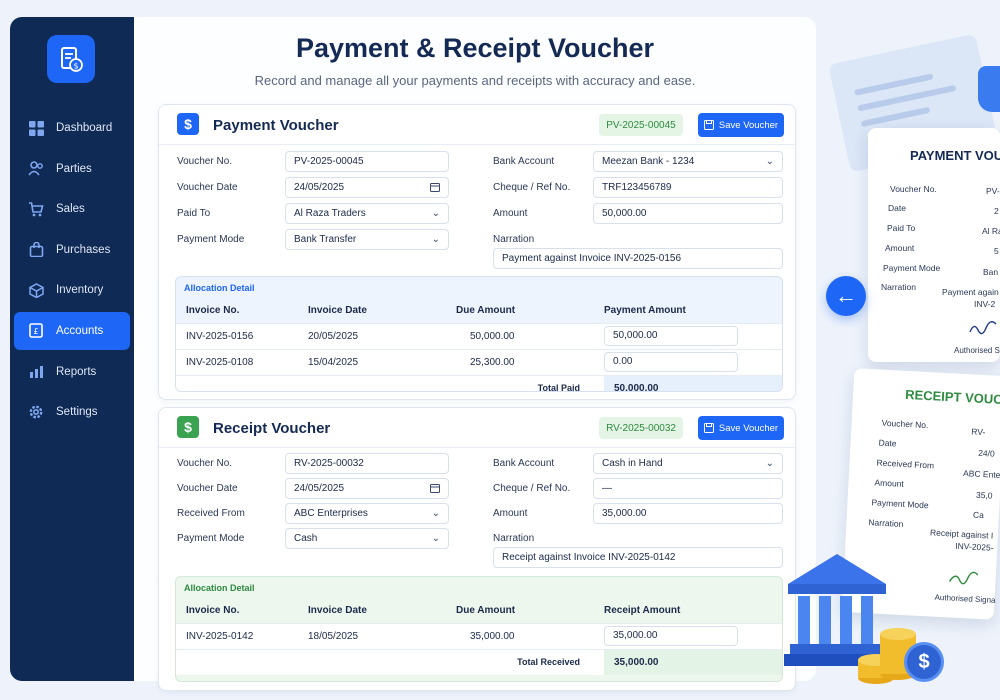 This screenshot has width=1000, height=700. Describe the element at coordinates (693, 661) in the screenshot. I see `total-received-value: 35,000.00` at that location.